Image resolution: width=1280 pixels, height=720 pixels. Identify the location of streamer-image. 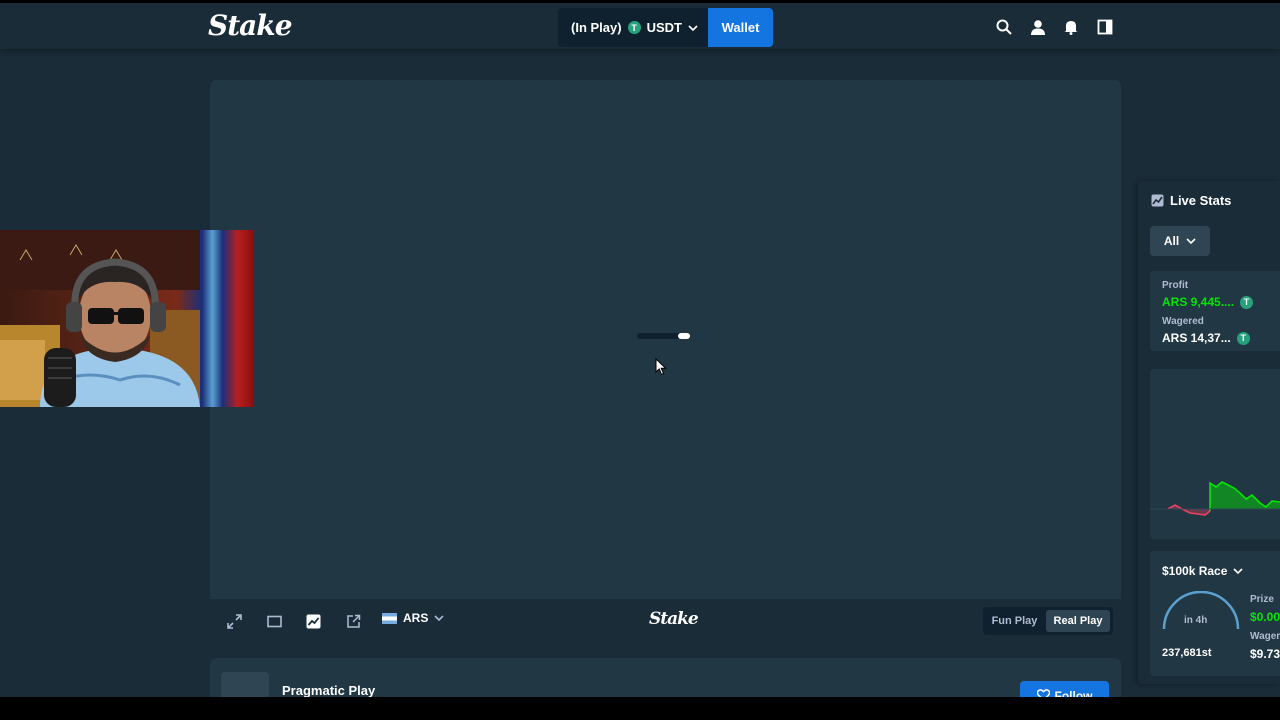
(100, 318).